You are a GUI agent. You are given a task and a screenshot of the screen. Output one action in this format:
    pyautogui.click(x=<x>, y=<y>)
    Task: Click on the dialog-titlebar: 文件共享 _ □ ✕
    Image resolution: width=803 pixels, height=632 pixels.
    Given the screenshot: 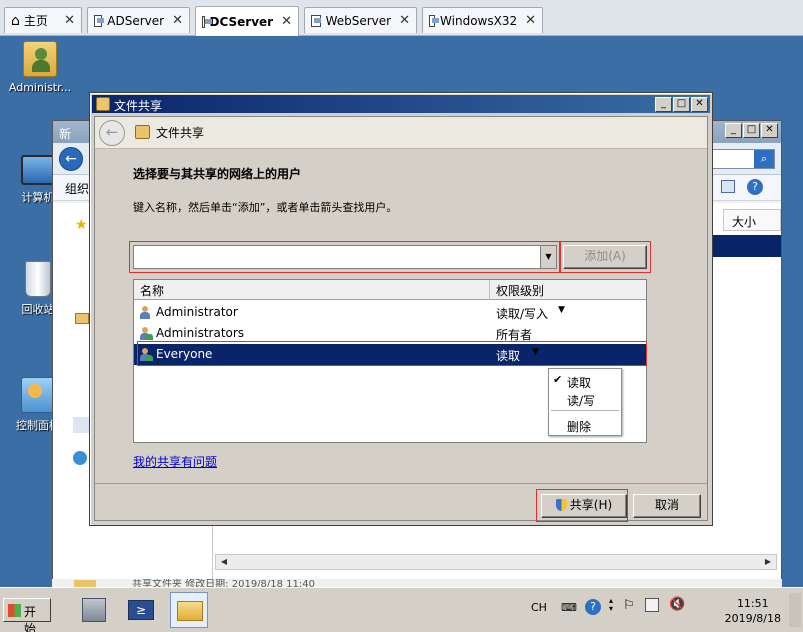 What is the action you would take?
    pyautogui.click(x=401, y=104)
    